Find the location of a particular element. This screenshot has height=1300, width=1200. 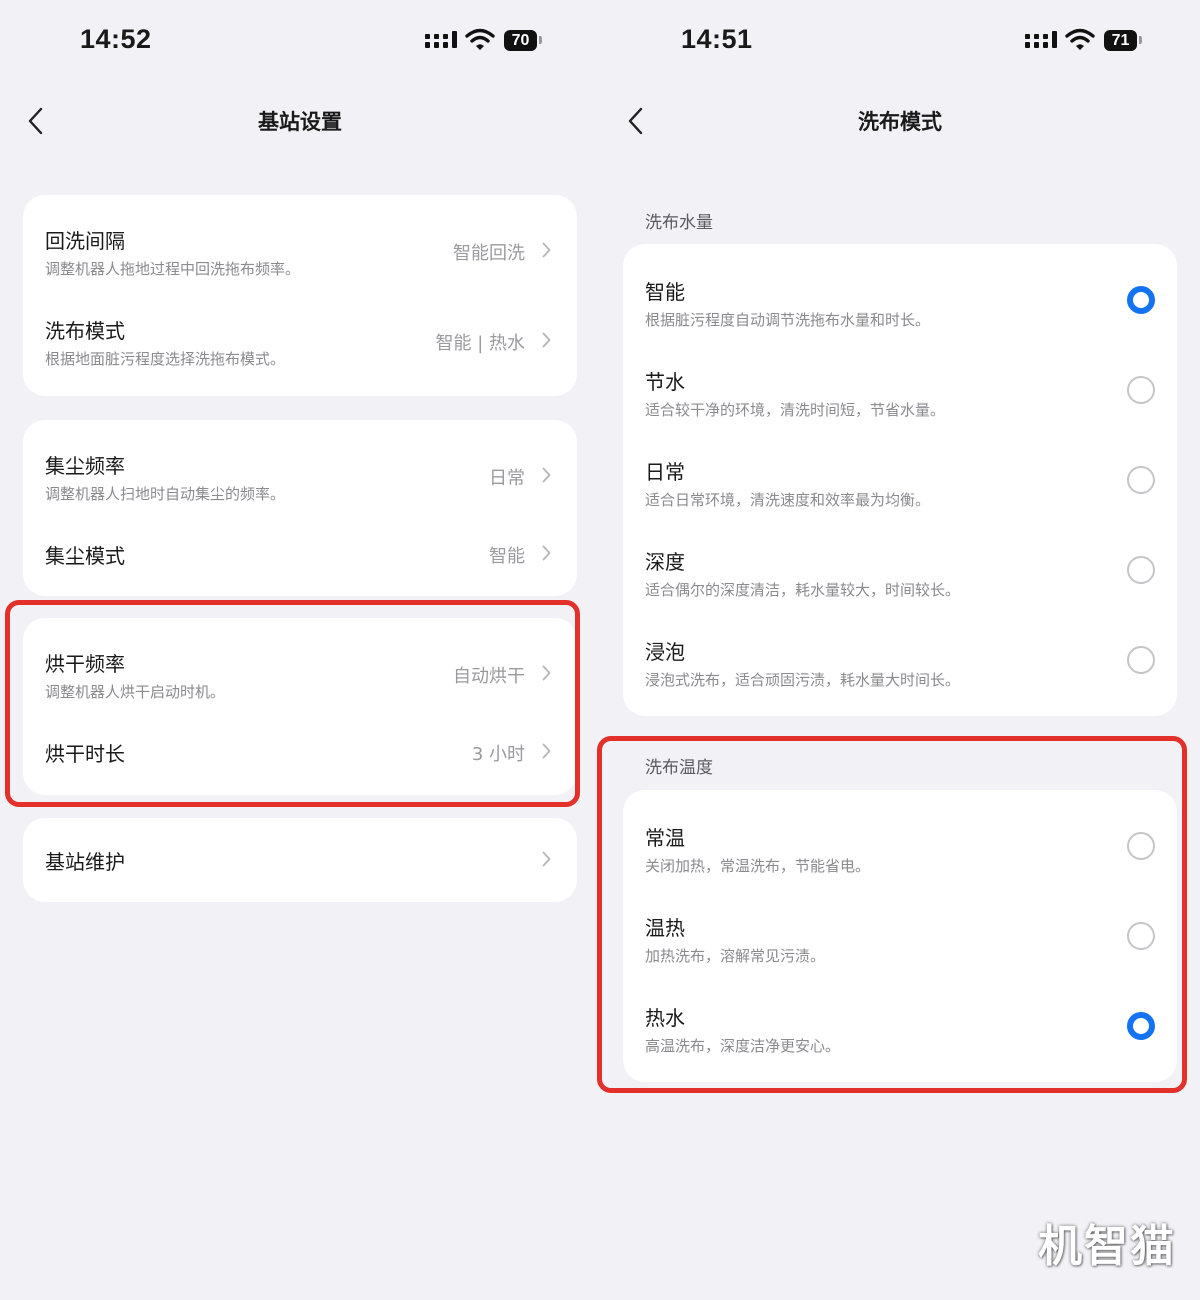

row-title: 基站维护 is located at coordinates (85, 862).